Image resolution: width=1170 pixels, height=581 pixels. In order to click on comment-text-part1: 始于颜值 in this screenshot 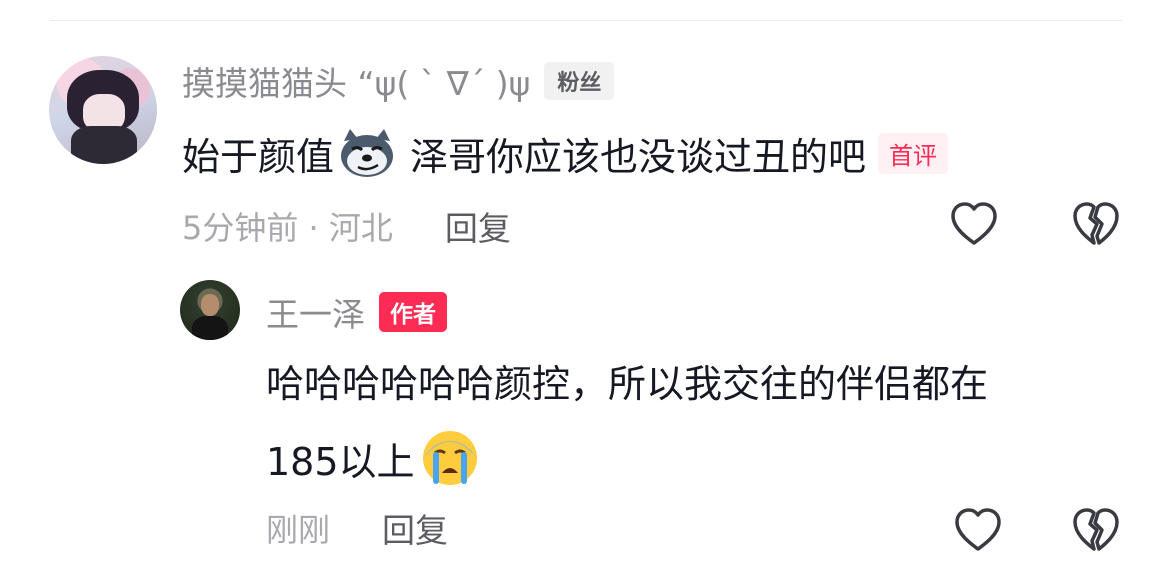, I will do `click(258, 156)`.